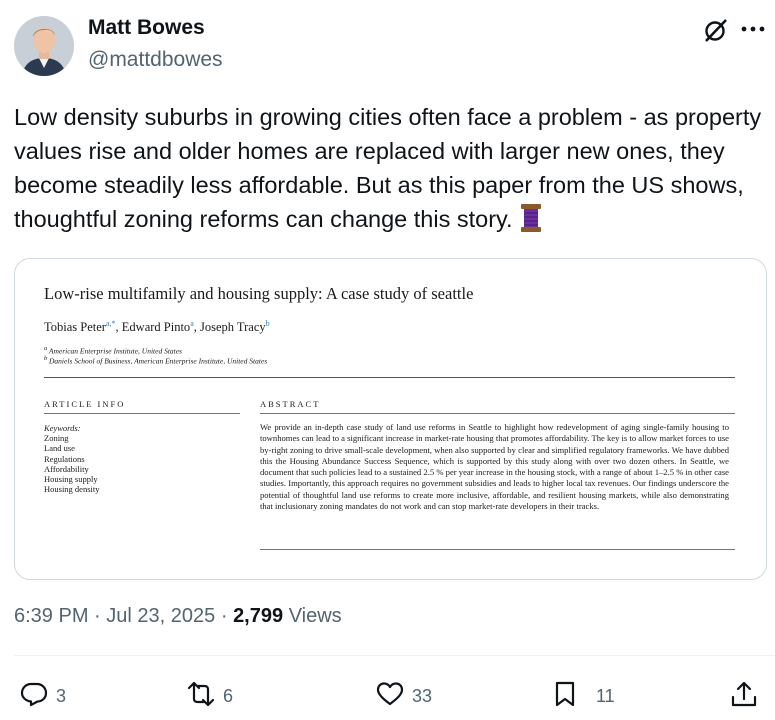 Image resolution: width=775 pixels, height=720 pixels. What do you see at coordinates (228, 695) in the screenshot?
I see `repost-count: 6` at bounding box center [228, 695].